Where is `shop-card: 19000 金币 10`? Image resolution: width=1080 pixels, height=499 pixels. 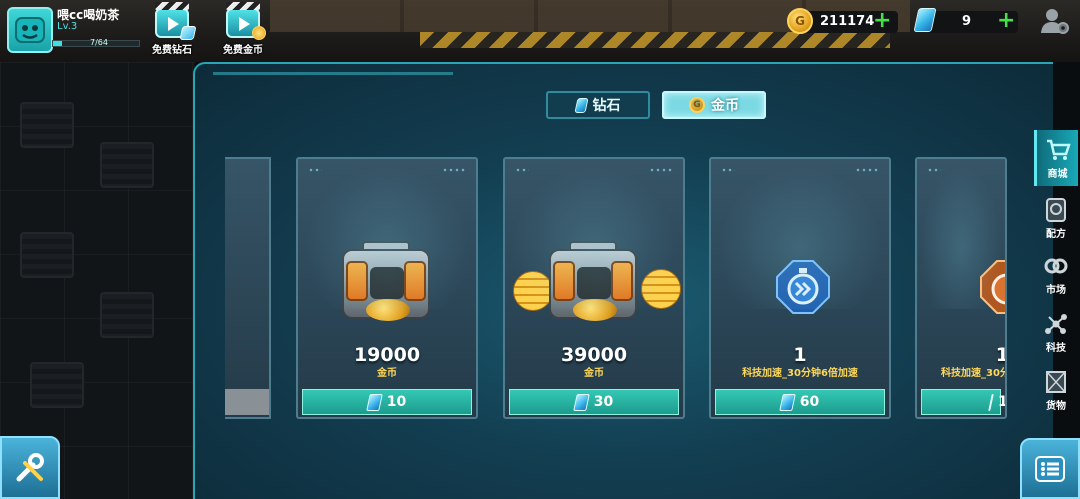
shop-card: 19000 金币 10 is located at coordinates (387, 288).